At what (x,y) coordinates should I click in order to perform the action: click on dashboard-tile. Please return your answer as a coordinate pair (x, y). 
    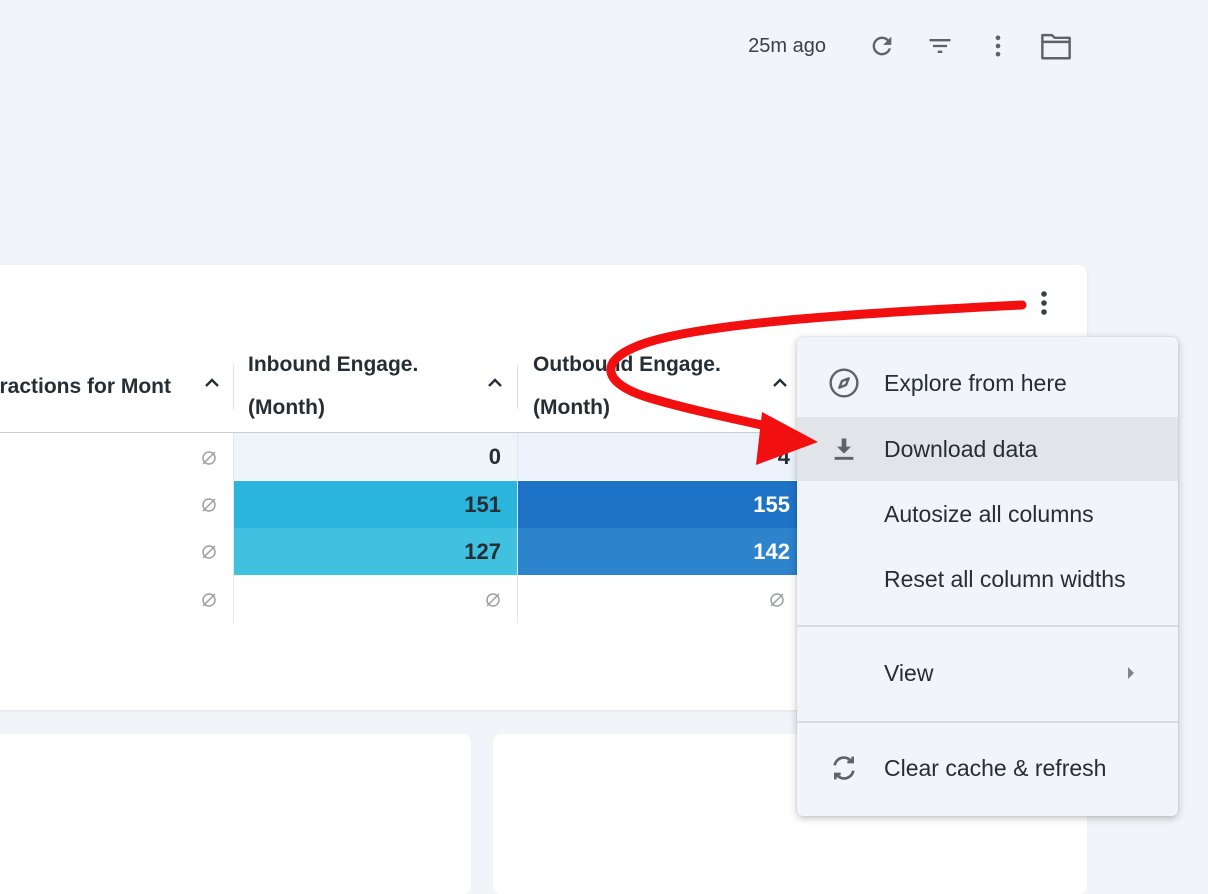
    Looking at the image, I should click on (235, 814).